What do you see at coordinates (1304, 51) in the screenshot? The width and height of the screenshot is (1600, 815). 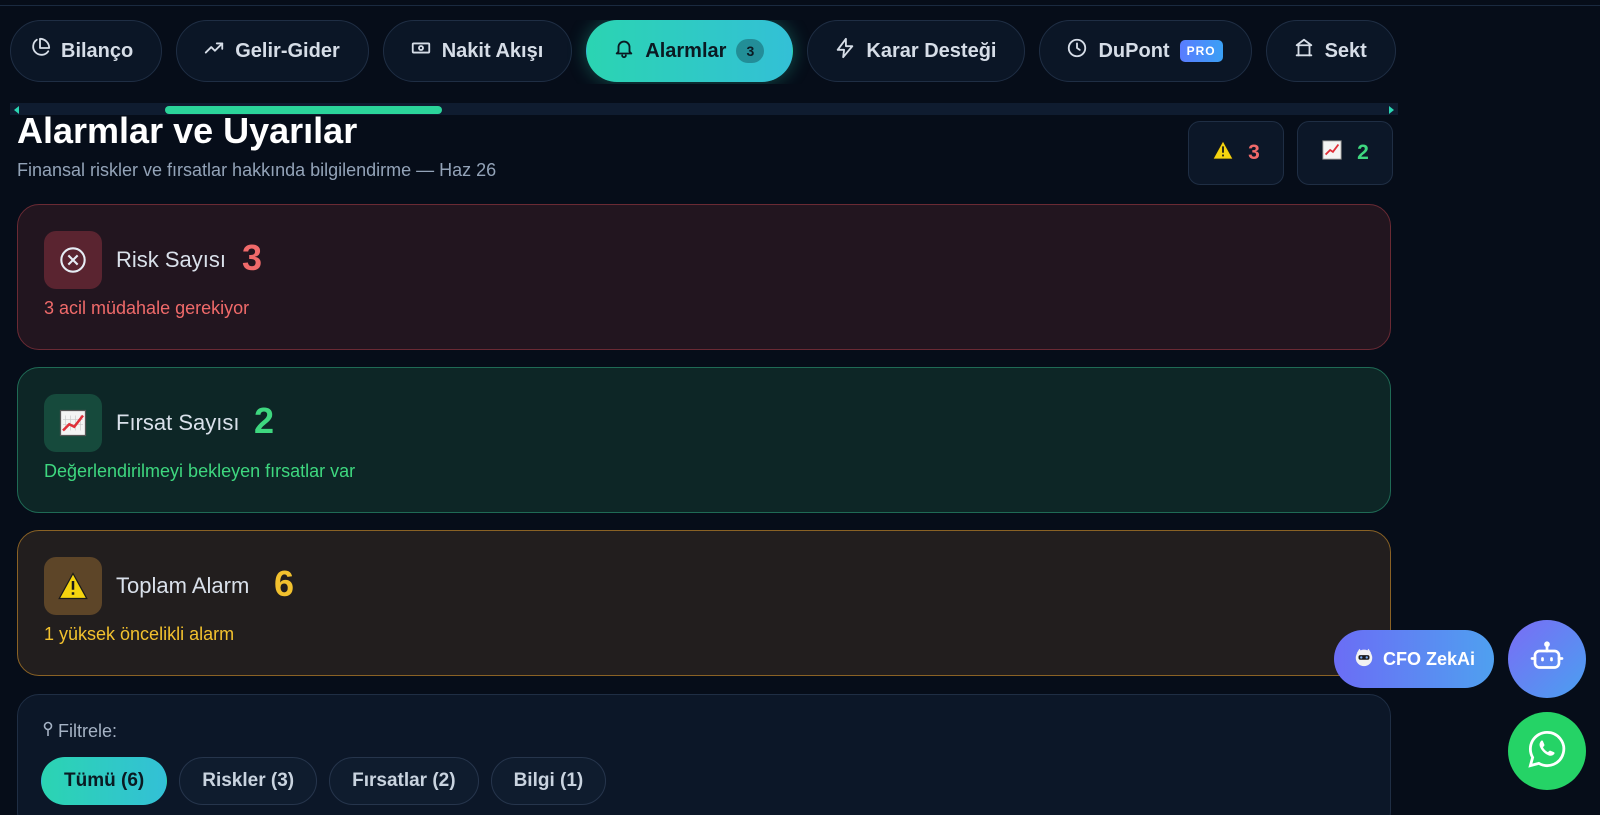 I see `bank-icon` at bounding box center [1304, 51].